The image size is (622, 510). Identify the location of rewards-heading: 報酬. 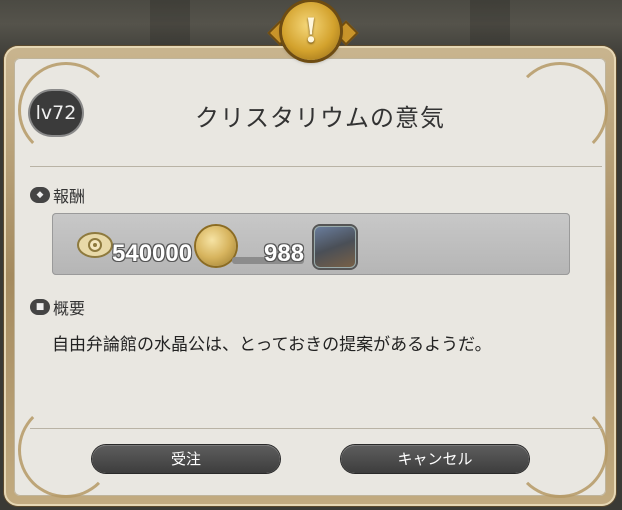
(69, 196).